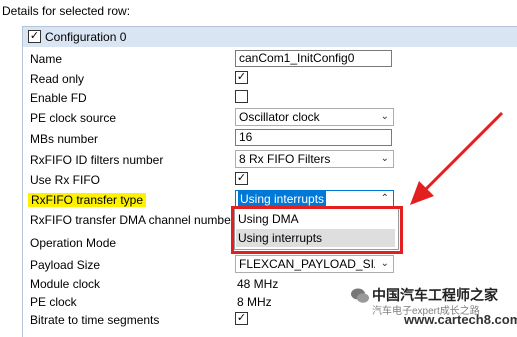  I want to click on payload-size-value: FLEXCAN_PAYLOAD_SIZE_8, so click(307, 264).